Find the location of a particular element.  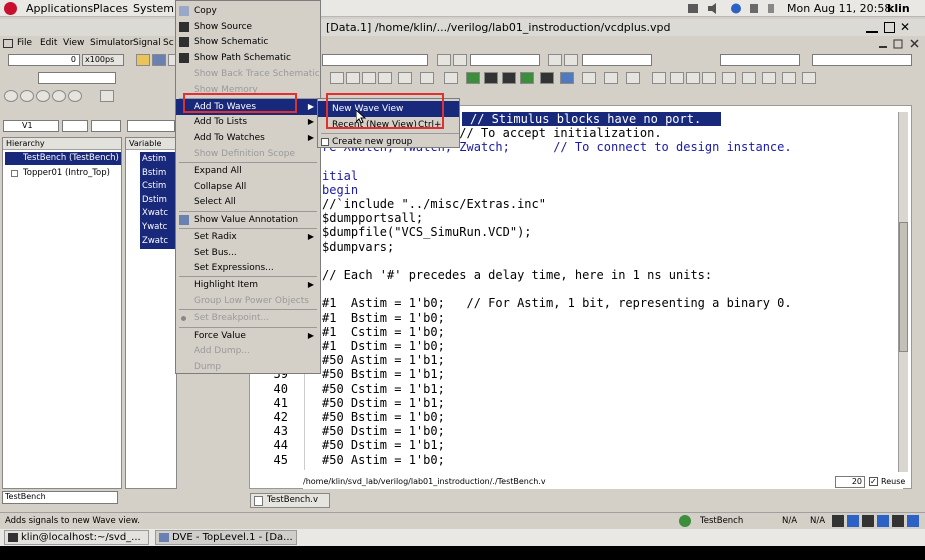

maximize-button is located at coordinates (889, 27).